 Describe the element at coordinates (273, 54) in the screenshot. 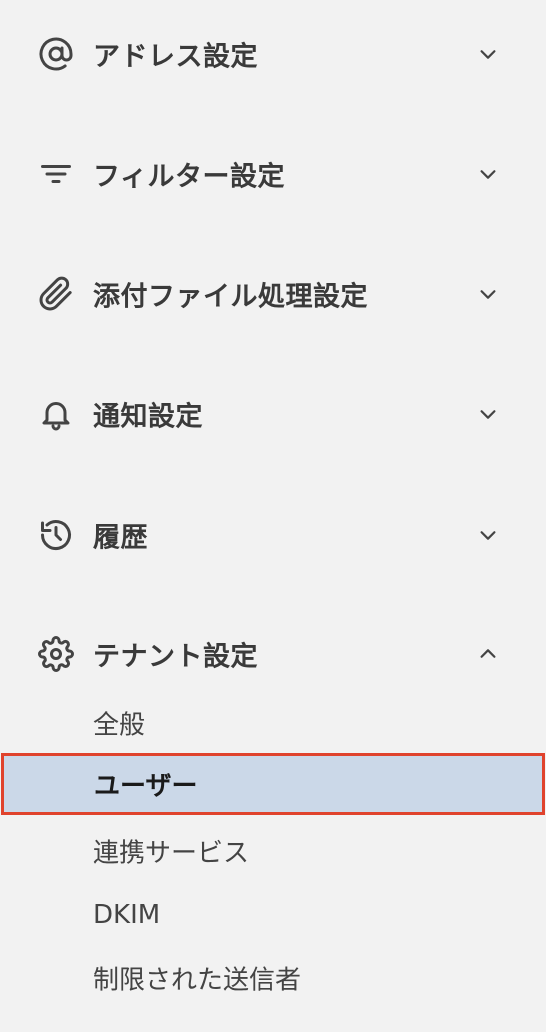

I see `section-address-settings: アドレス設定` at that location.